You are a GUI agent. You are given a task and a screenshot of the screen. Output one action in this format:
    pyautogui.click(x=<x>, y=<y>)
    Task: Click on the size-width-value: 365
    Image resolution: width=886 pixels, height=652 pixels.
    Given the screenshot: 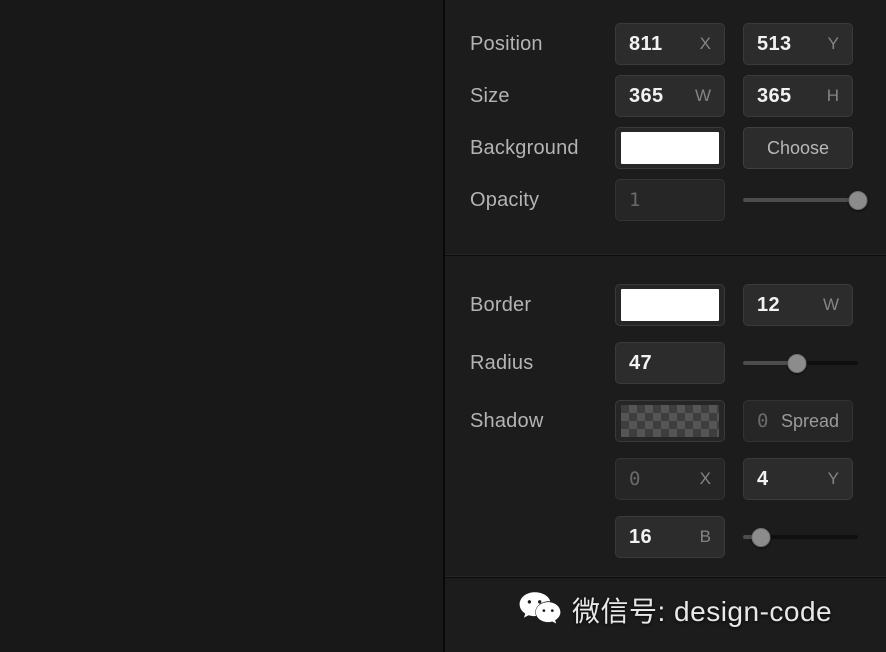 What is the action you would take?
    pyautogui.click(x=646, y=95)
    